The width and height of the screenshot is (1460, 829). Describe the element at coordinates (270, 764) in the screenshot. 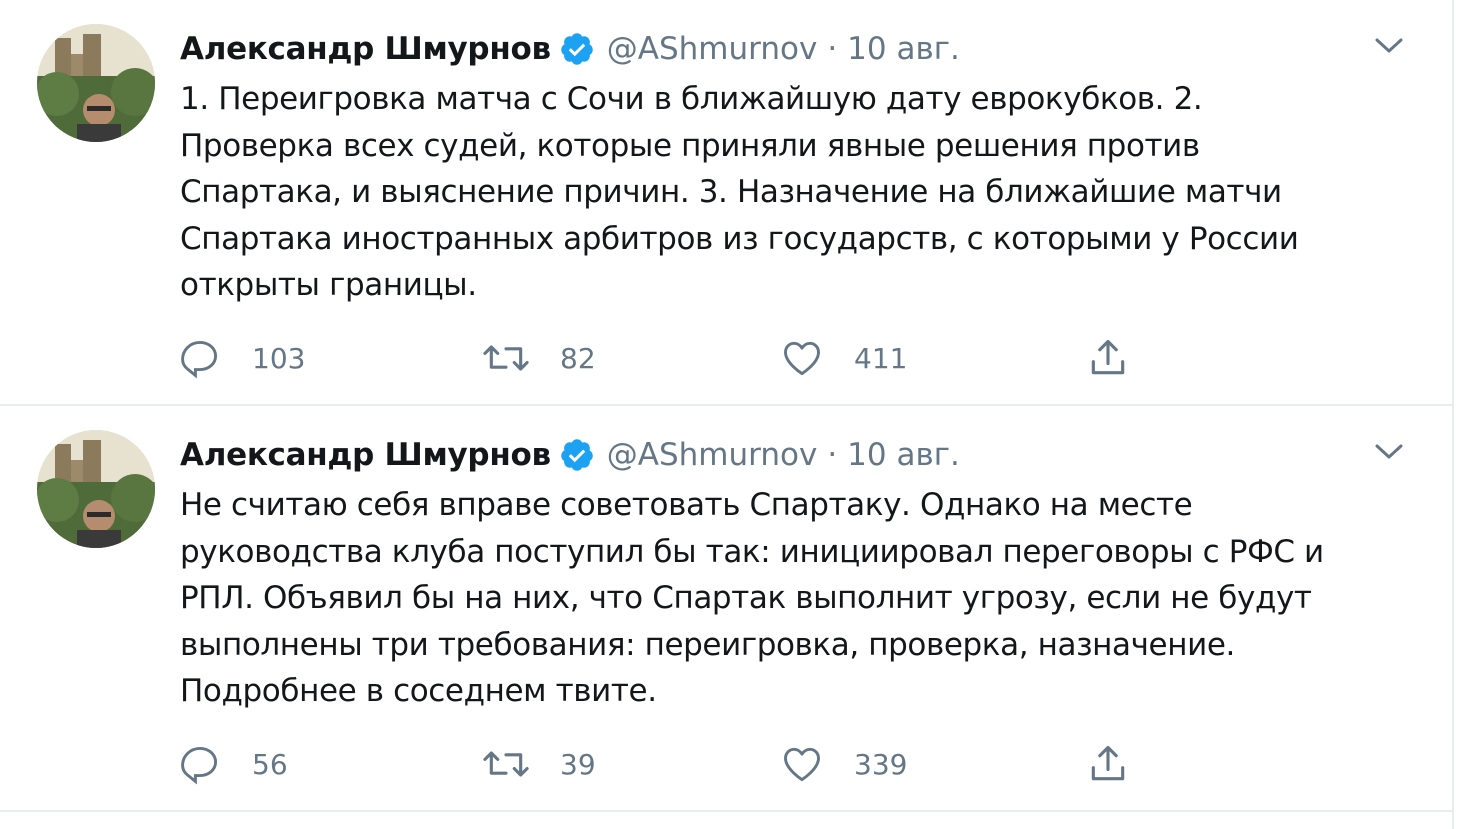

I see `reply-count: 56` at that location.